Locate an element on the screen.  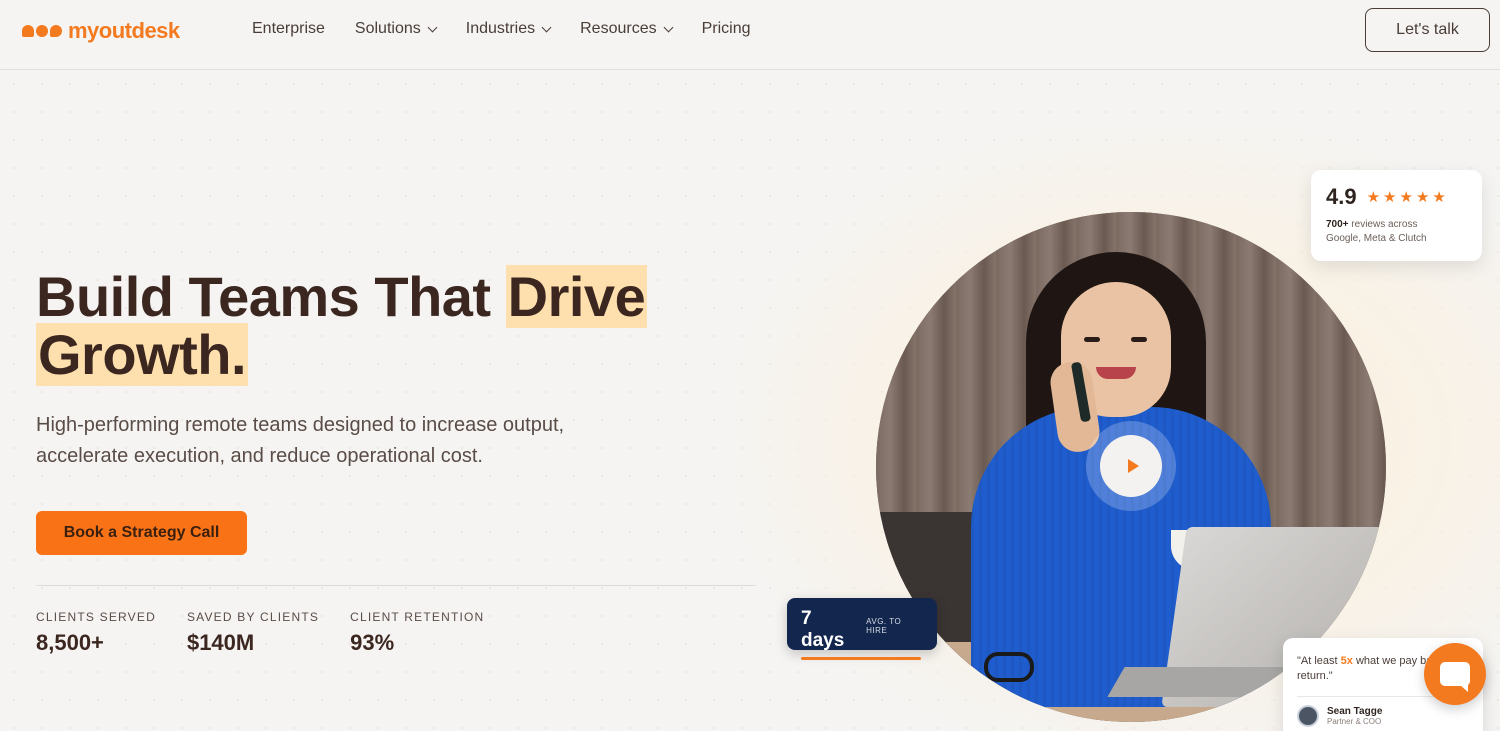
play-icon is located at coordinates (1133, 466).